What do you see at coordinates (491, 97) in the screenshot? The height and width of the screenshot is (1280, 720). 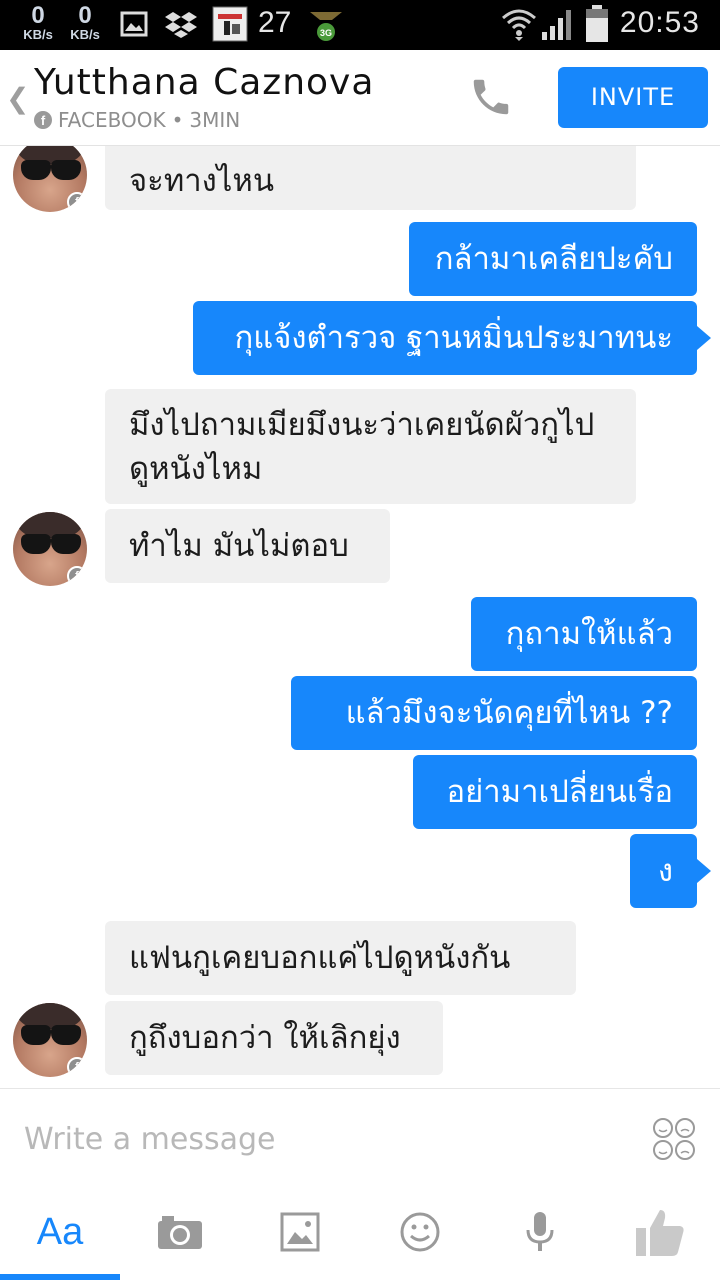 I see `phone-call-icon` at bounding box center [491, 97].